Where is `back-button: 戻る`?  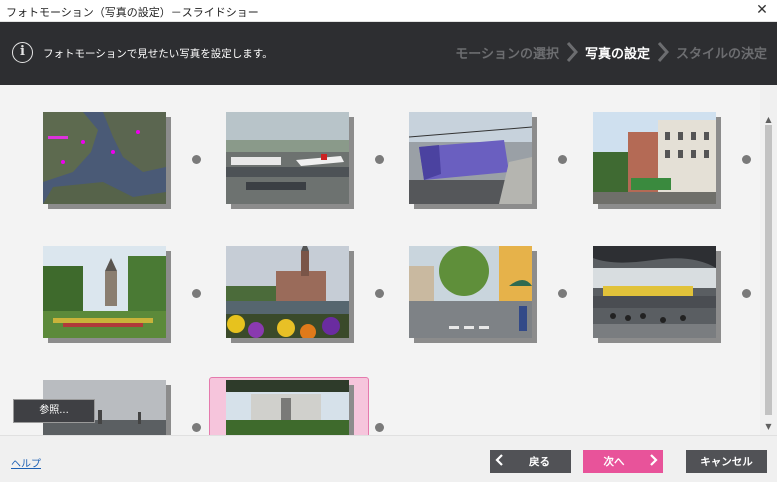
back-button: 戻る is located at coordinates (530, 461).